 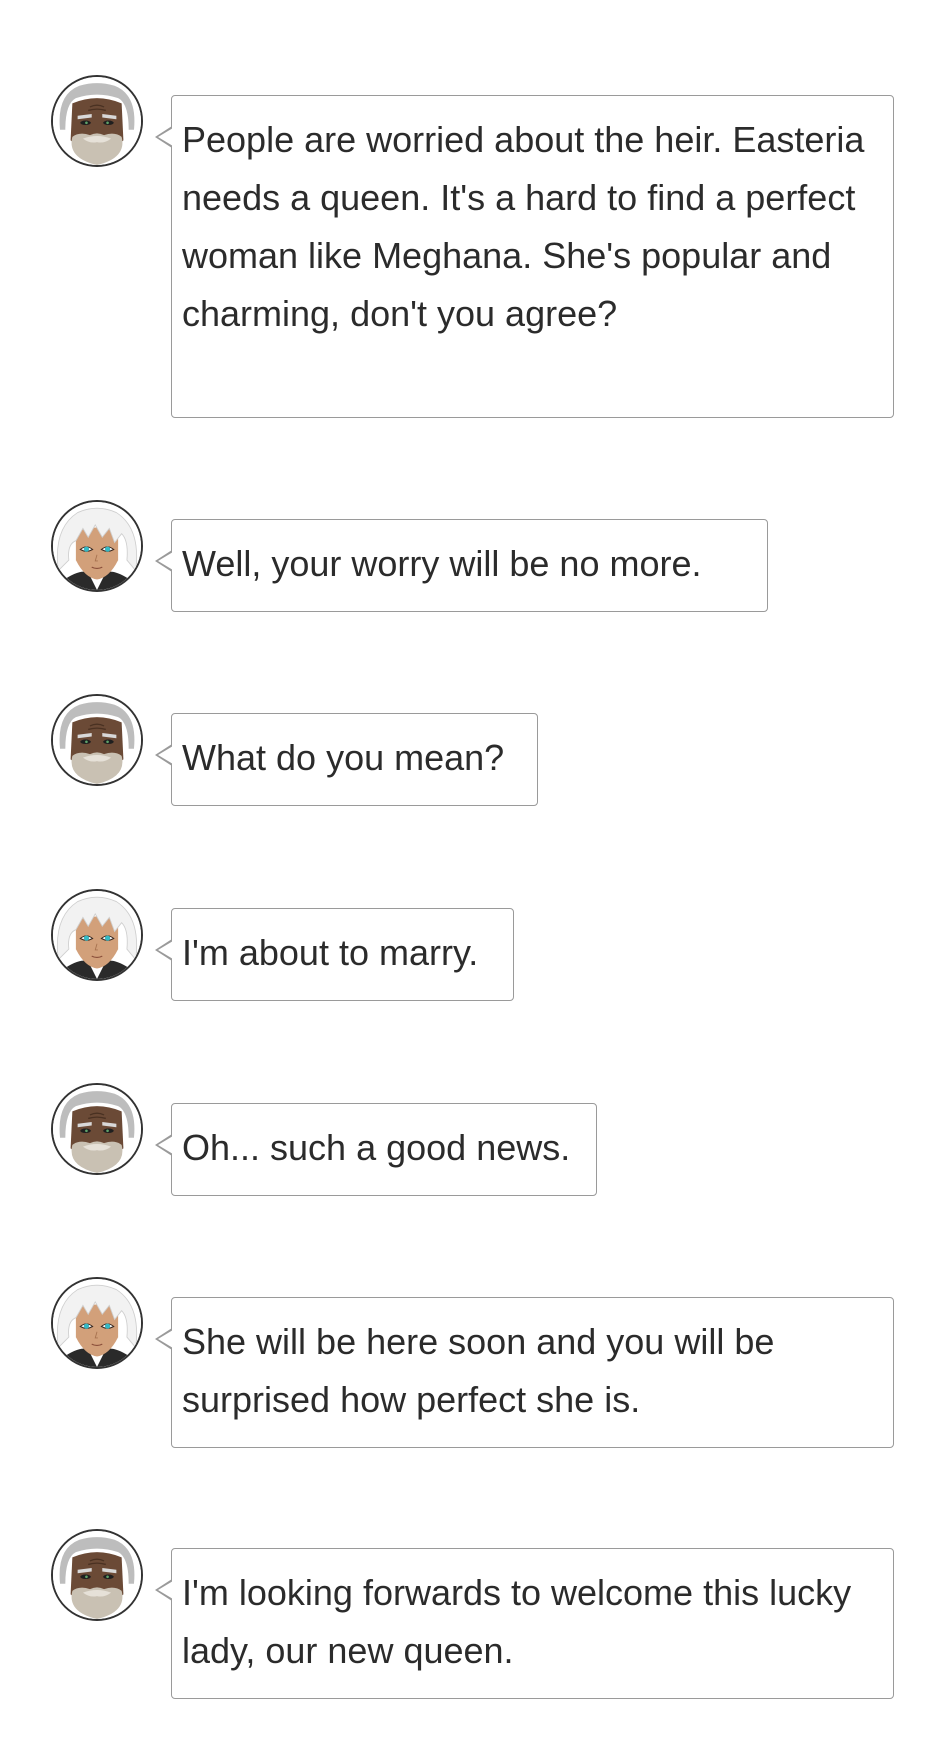 What do you see at coordinates (461, 565) in the screenshot?
I see `speech-bubble: Well, your worry will be no more.` at bounding box center [461, 565].